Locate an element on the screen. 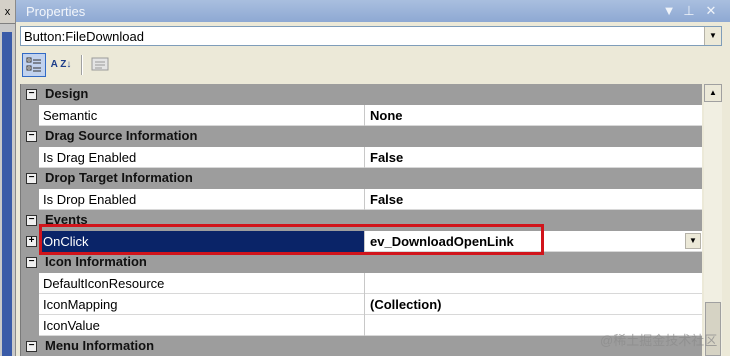 The width and height of the screenshot is (730, 356). vertical-scrollbar: ▲ is located at coordinates (713, 220).